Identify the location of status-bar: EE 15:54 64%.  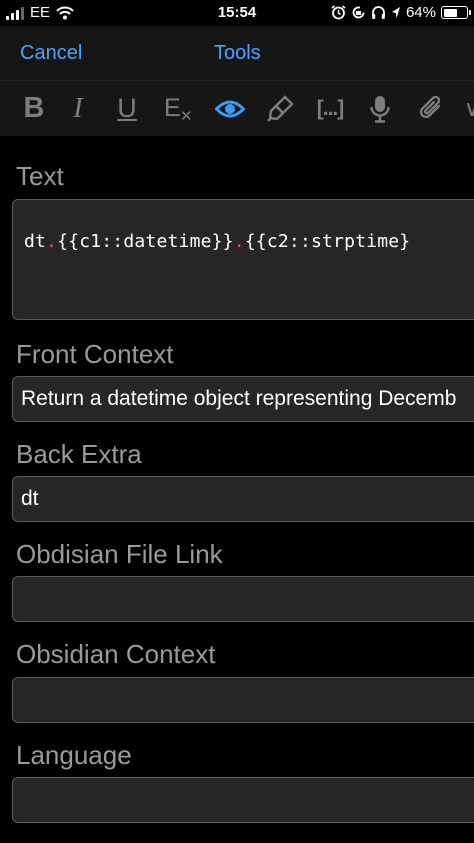
(237, 13).